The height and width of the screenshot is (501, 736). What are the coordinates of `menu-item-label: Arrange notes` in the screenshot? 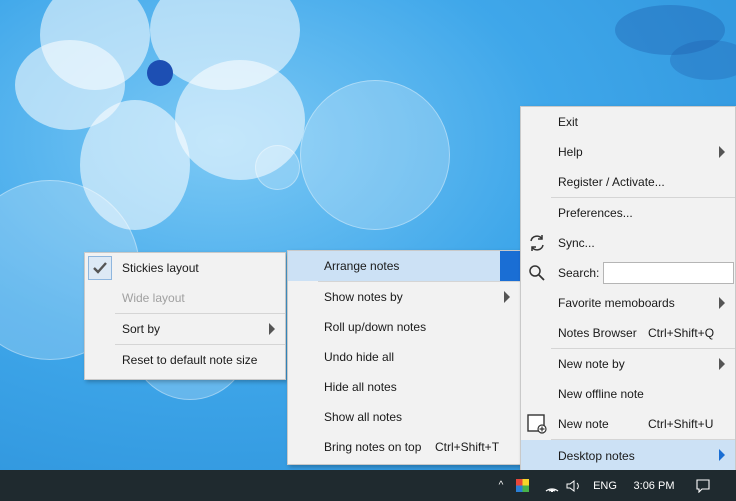 It's located at (362, 266).